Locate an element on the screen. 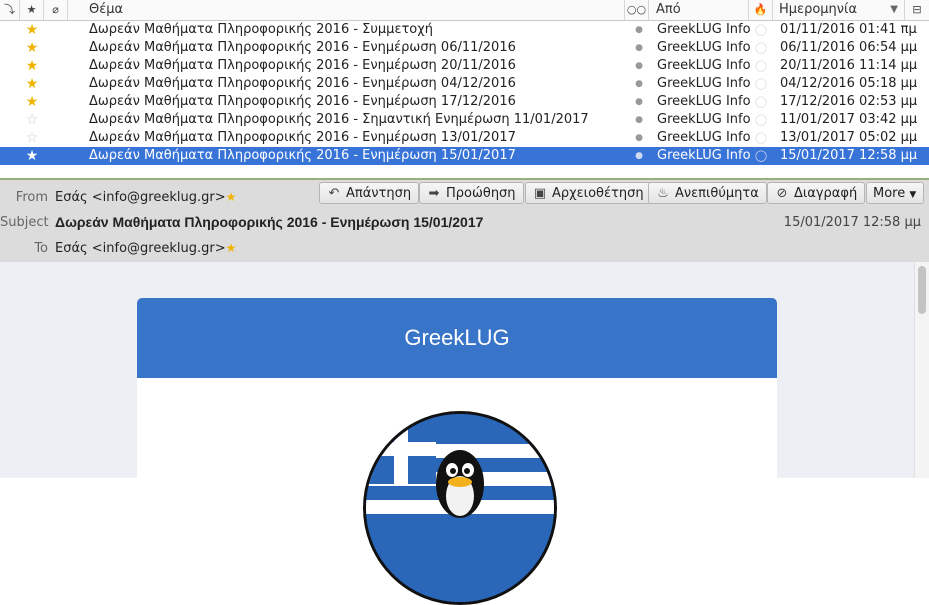 The image size is (929, 605). message-date: 11/01/2017 03:42 μμ is located at coordinates (849, 119).